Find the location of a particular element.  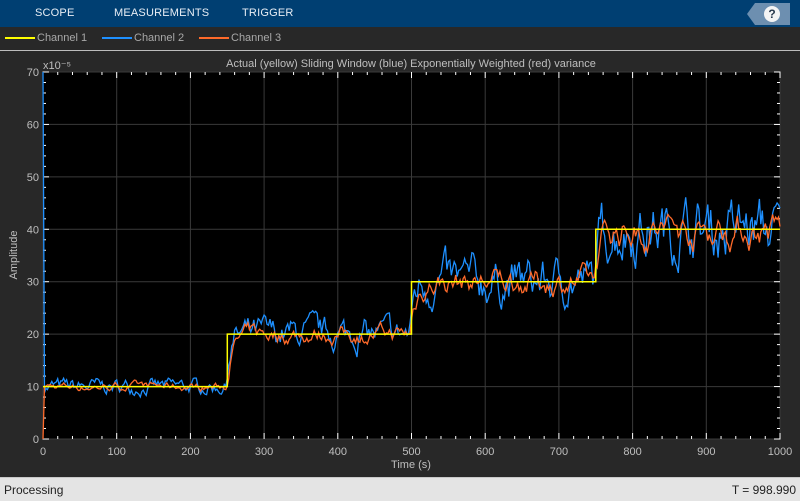

tab-trigger: TRIGGER is located at coordinates (268, 13).